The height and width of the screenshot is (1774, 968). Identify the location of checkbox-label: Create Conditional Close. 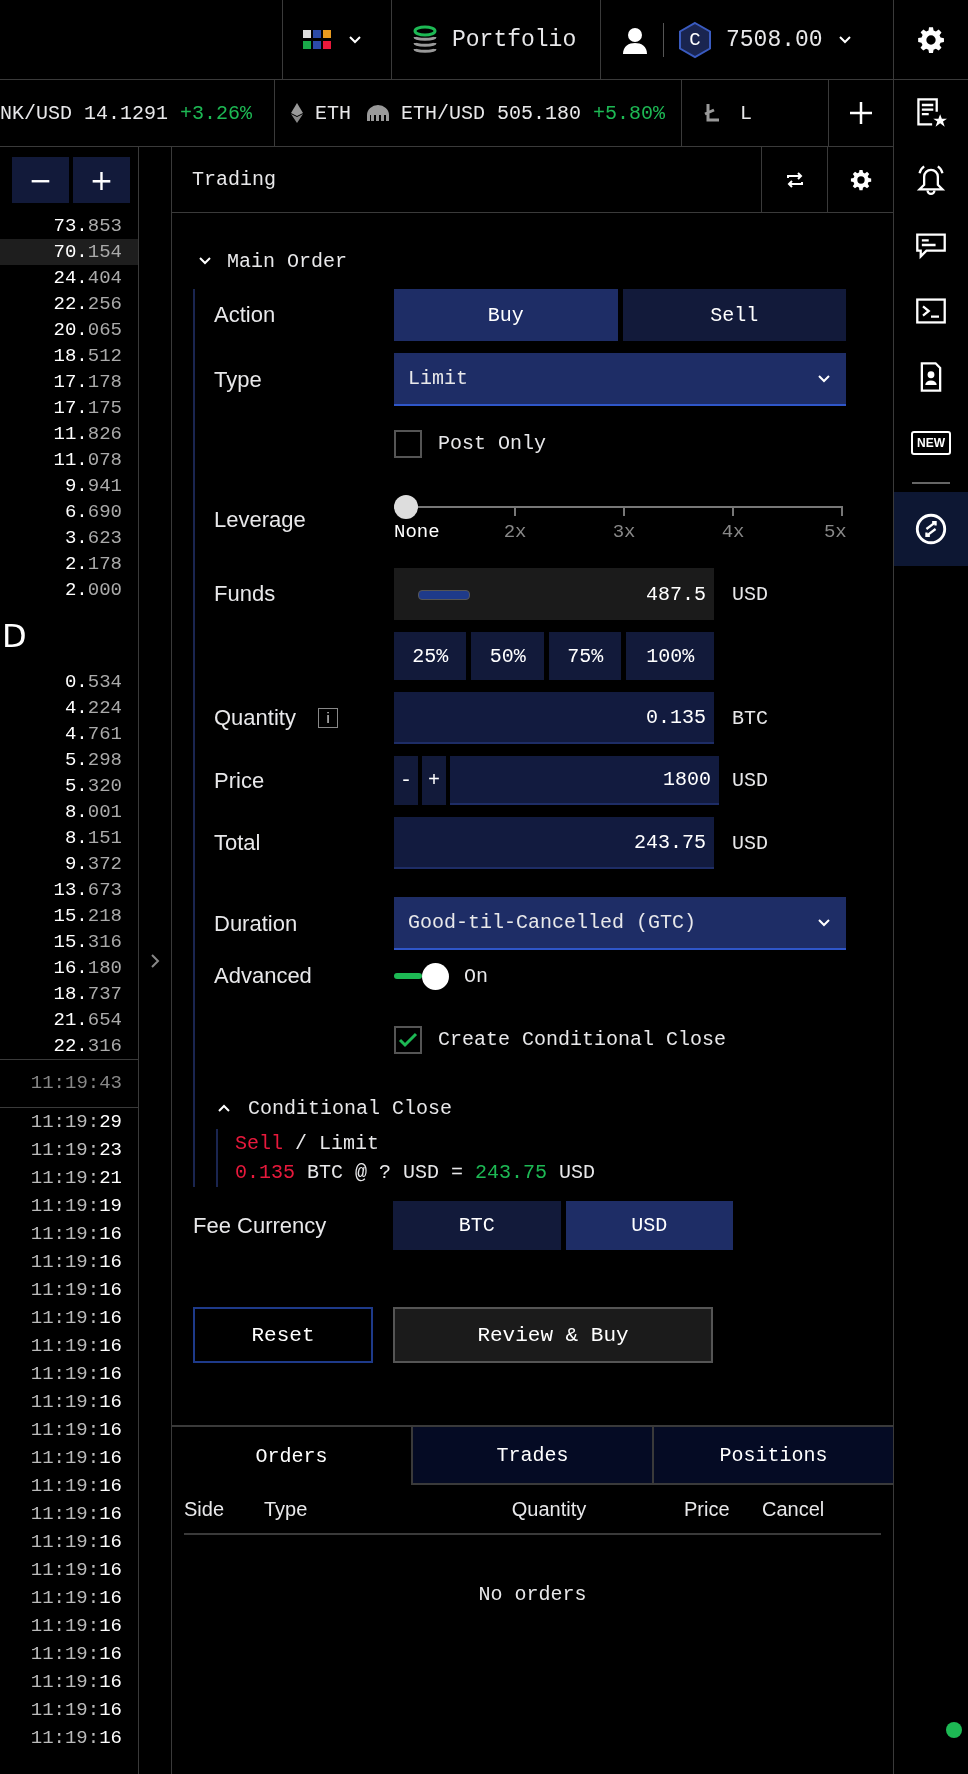
(582, 1039).